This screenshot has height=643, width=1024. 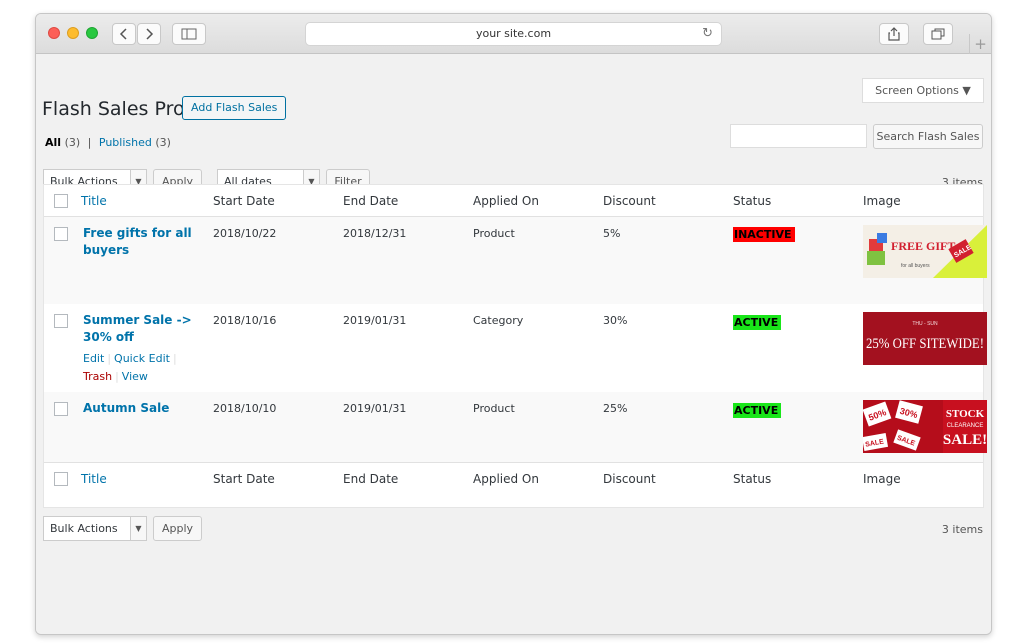 I want to click on tabs-icon, so click(x=938, y=34).